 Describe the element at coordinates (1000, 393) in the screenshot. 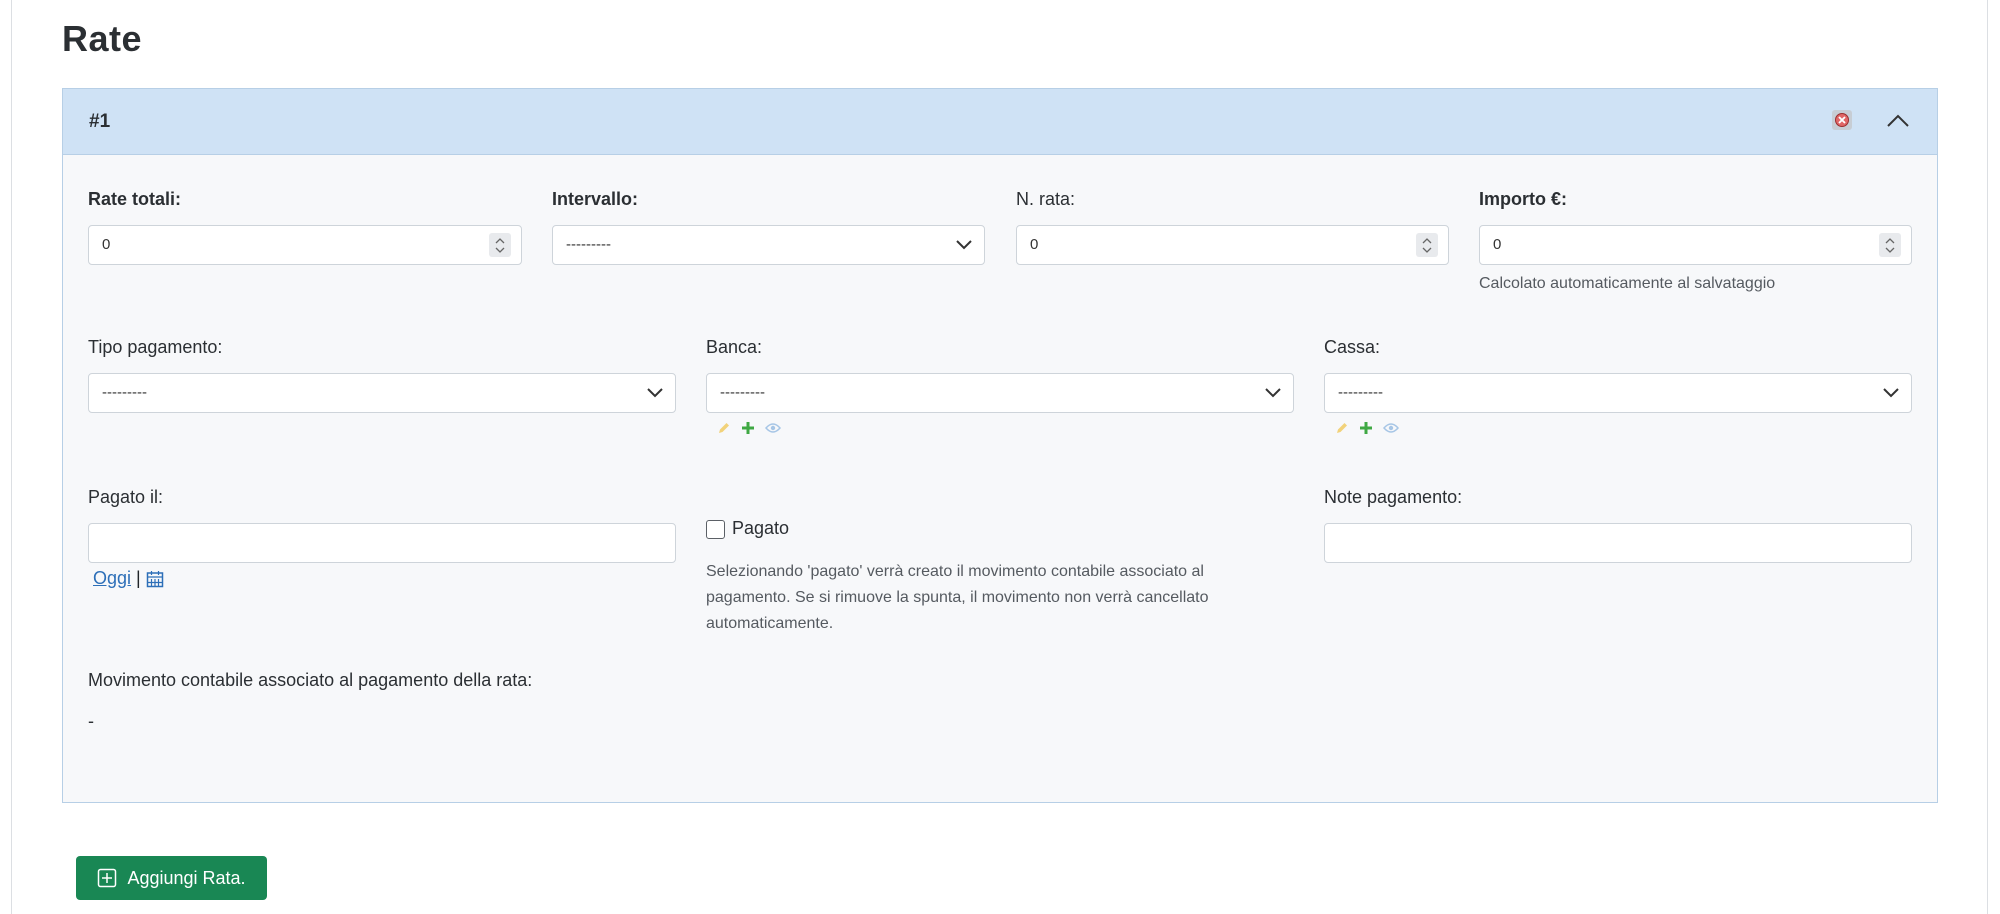

I see `banca-select: ---------` at that location.